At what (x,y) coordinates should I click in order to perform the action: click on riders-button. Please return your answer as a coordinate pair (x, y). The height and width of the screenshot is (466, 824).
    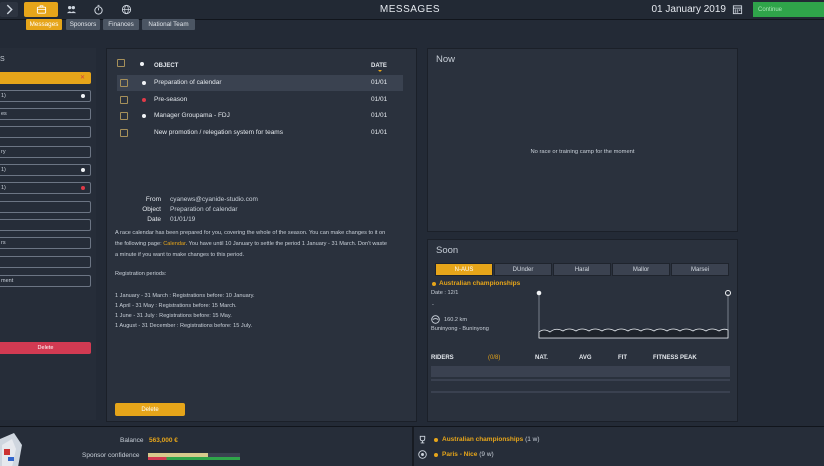
    Looking at the image, I should click on (71, 9).